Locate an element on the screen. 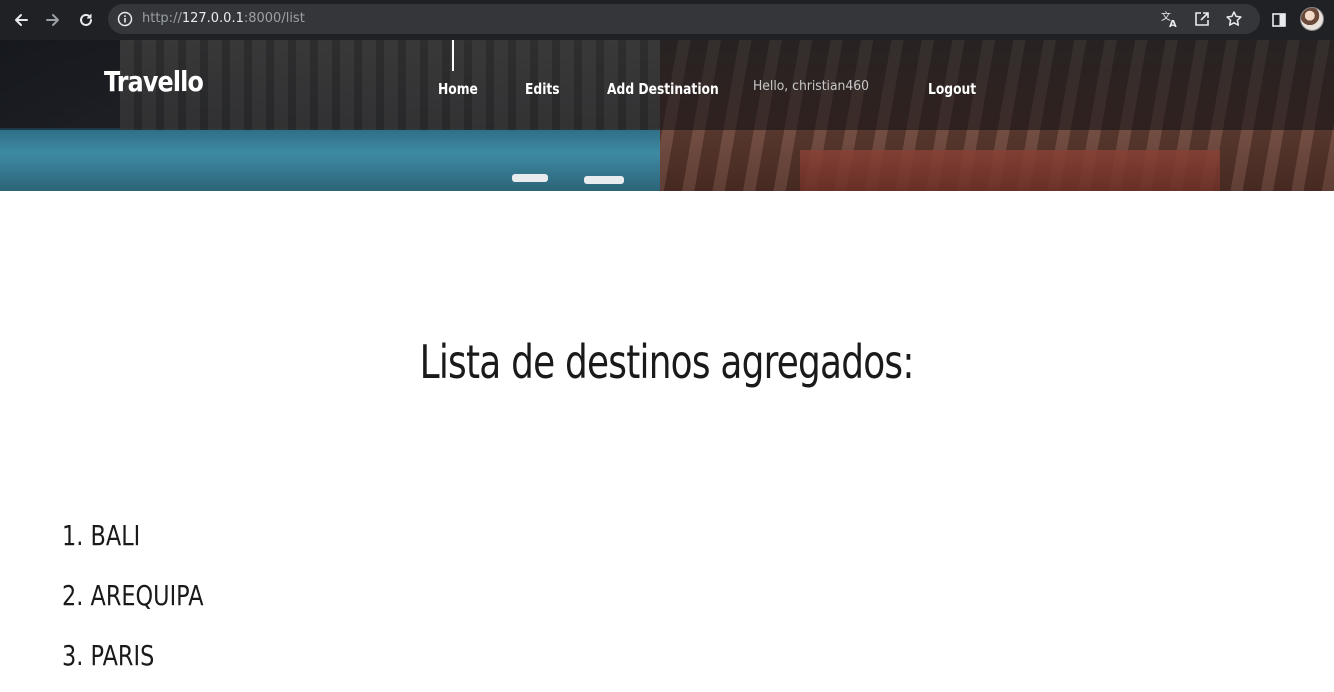 This screenshot has width=1334, height=692. back-button is located at coordinates (21, 20).